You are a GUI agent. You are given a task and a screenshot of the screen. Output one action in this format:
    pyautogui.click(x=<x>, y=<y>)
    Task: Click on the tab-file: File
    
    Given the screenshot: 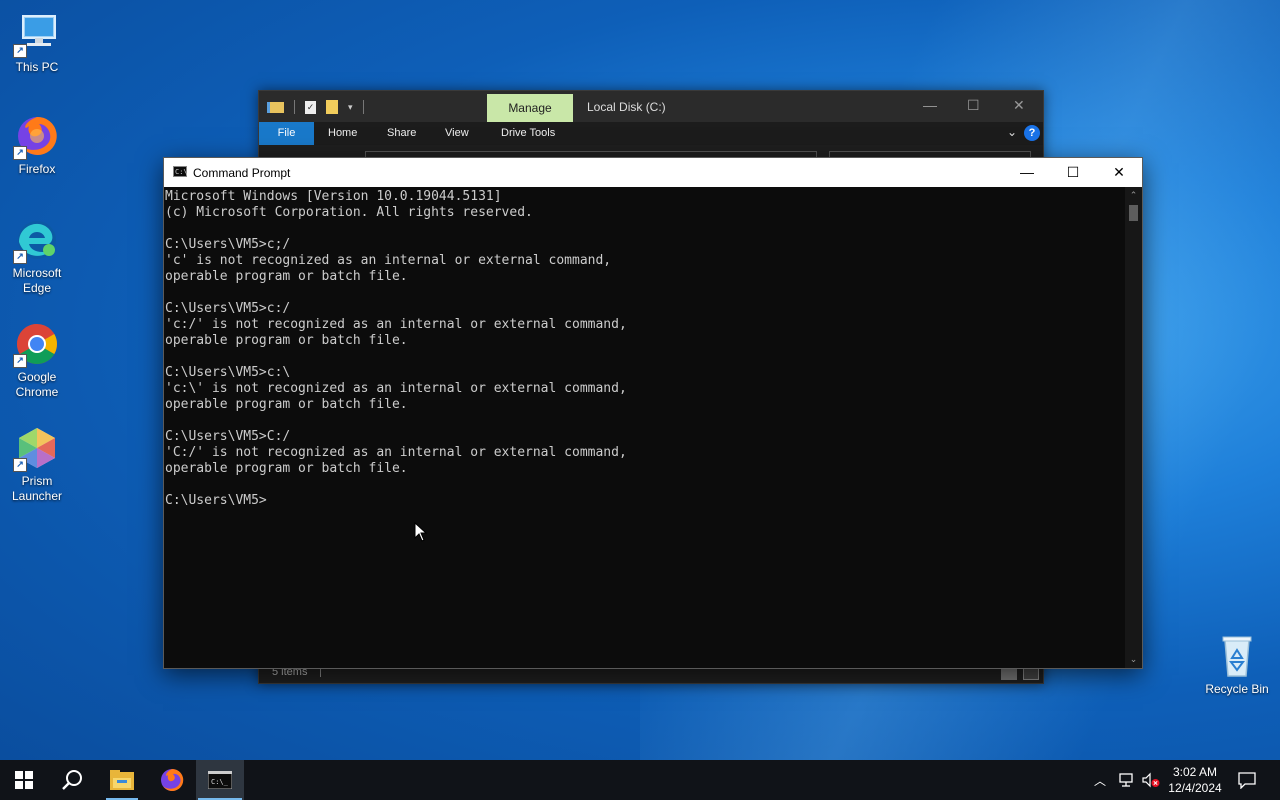 What is the action you would take?
    pyautogui.click(x=286, y=133)
    